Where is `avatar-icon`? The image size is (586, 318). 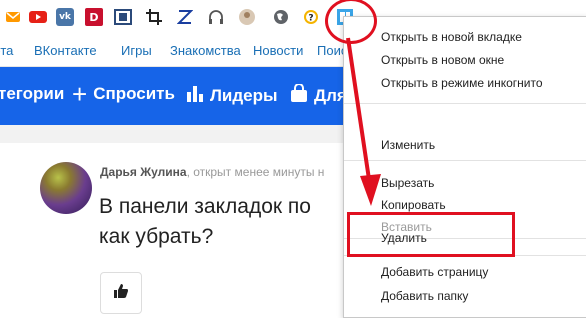
avatar-icon is located at coordinates (247, 17).